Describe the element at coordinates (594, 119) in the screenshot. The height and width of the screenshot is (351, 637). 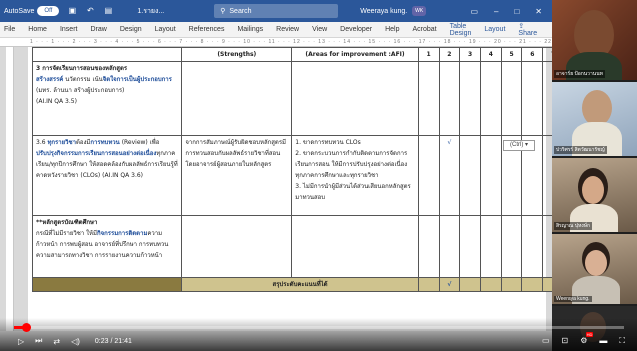
I see `participant-tile: ปวริศรร์ สิตวัฒนารัชญ์` at that location.